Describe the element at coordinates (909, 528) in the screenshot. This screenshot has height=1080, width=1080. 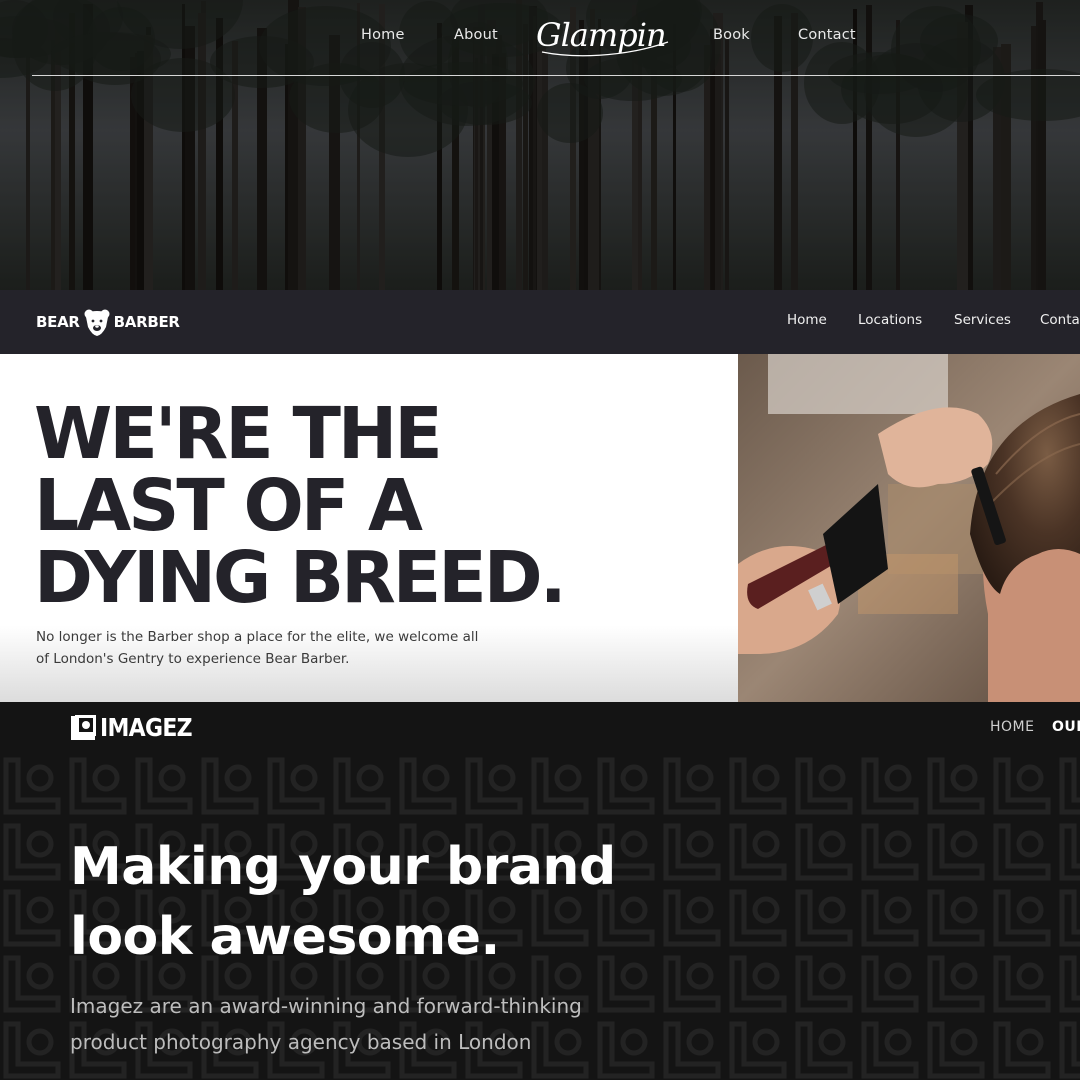
I see `barber-haircut-photo` at that location.